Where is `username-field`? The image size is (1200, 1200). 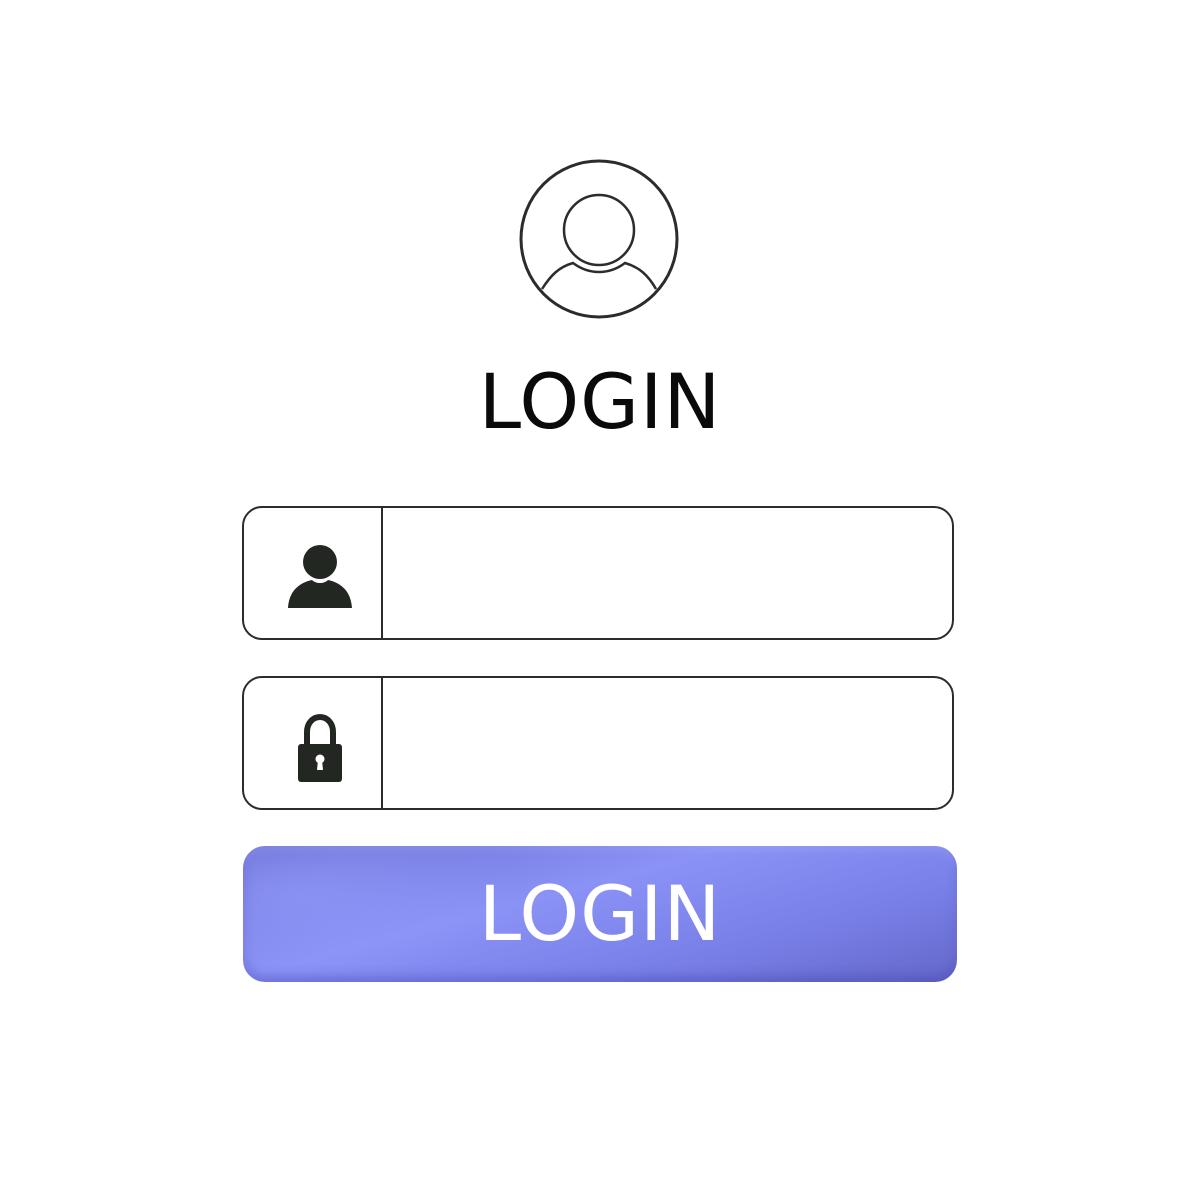
username-field is located at coordinates (598, 573).